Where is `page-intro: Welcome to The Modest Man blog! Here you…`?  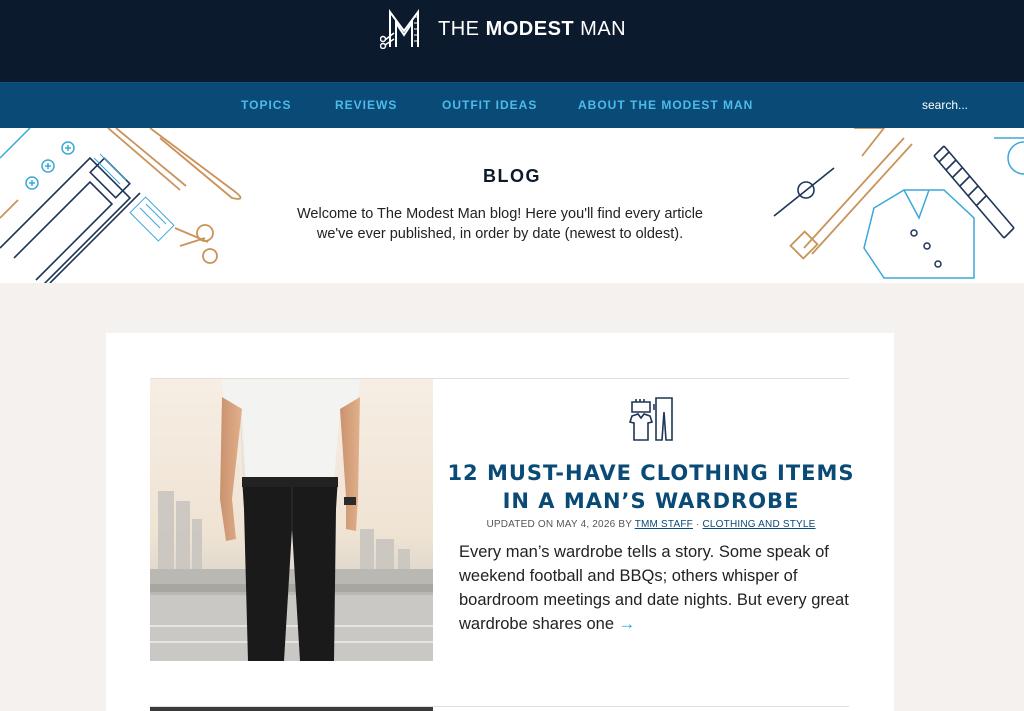
page-intro: Welcome to The Modest Man blog! Here you… is located at coordinates (500, 224).